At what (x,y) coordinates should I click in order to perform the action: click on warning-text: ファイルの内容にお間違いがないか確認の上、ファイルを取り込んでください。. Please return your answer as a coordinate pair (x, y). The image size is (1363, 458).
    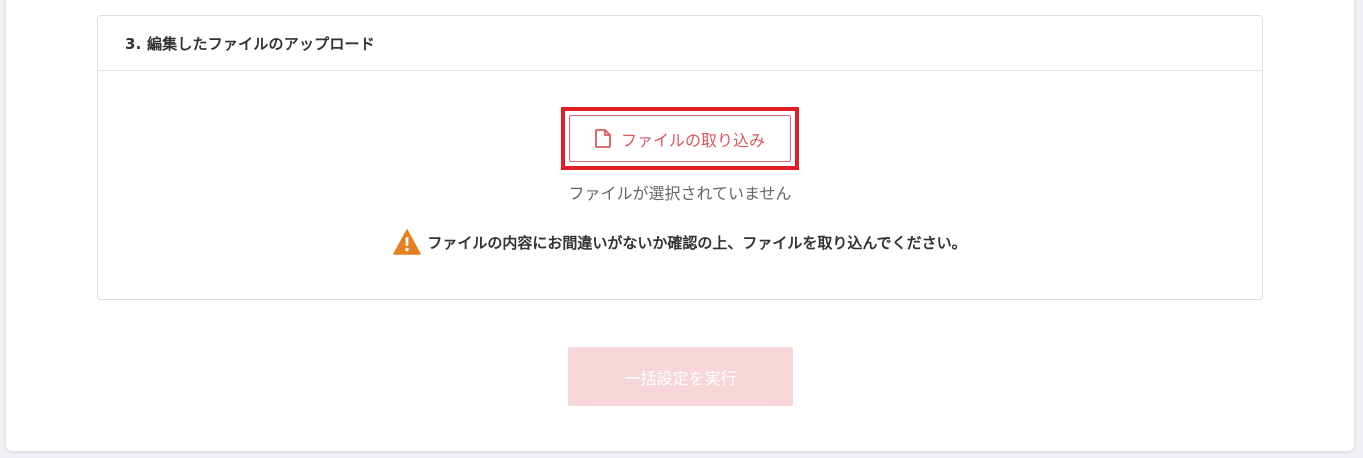
    Looking at the image, I should click on (697, 242).